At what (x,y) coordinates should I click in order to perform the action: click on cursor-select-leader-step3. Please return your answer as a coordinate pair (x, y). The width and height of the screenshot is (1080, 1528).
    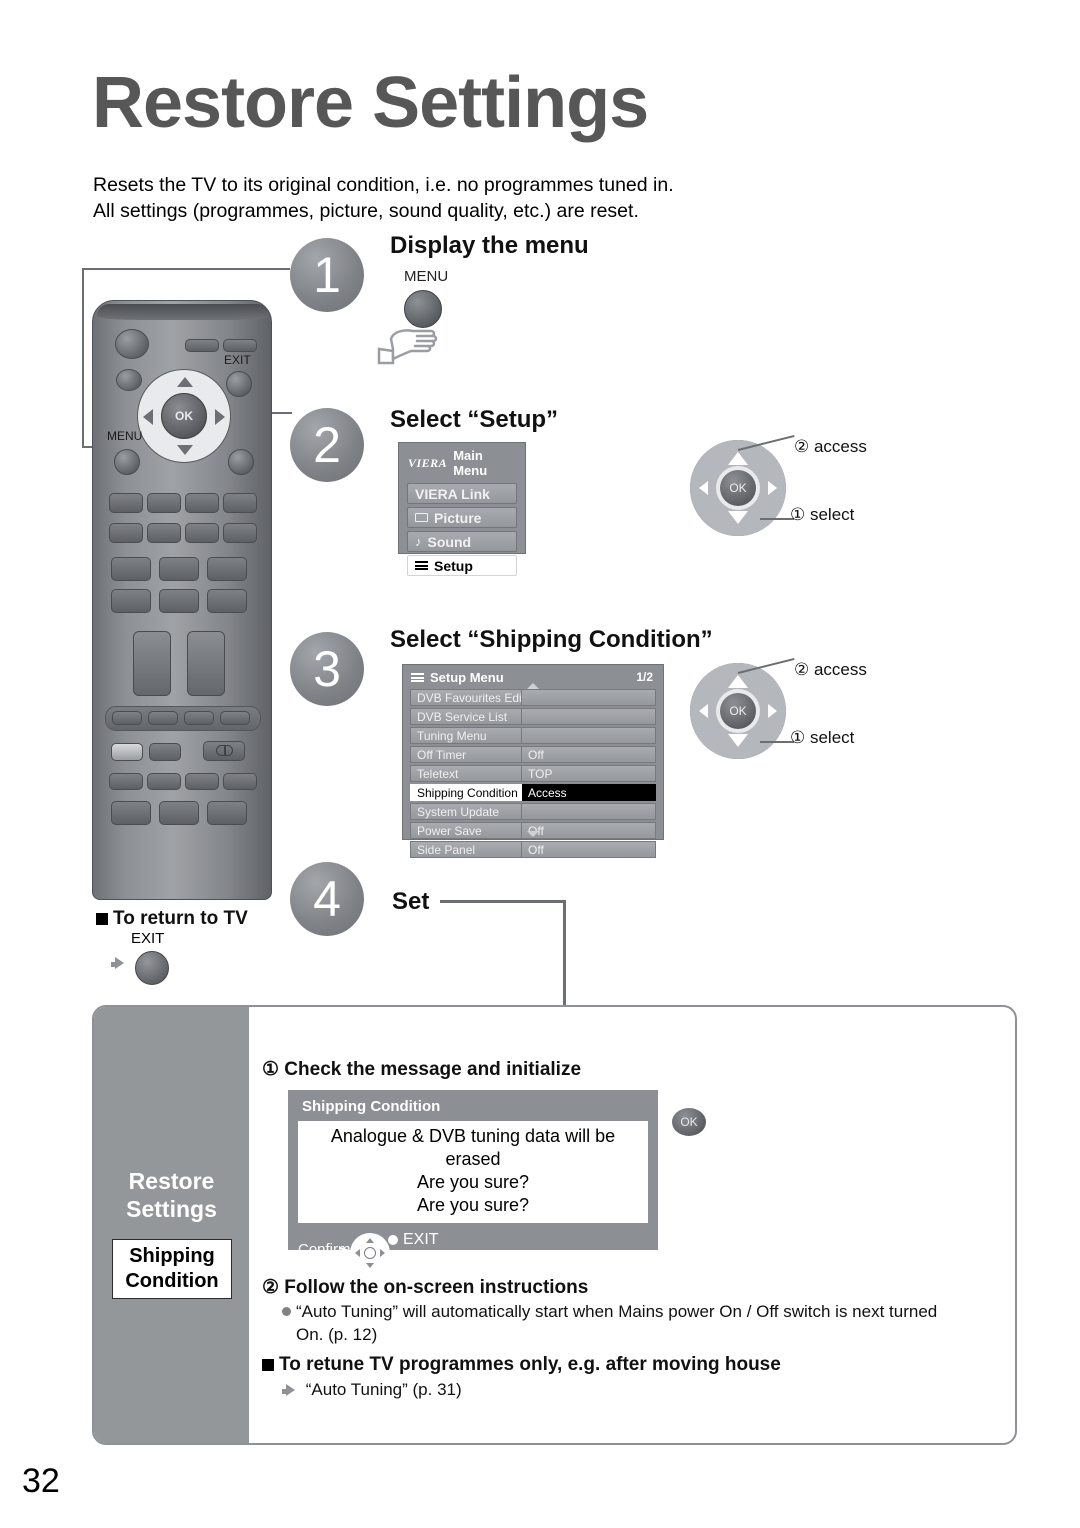
    Looking at the image, I should click on (777, 742).